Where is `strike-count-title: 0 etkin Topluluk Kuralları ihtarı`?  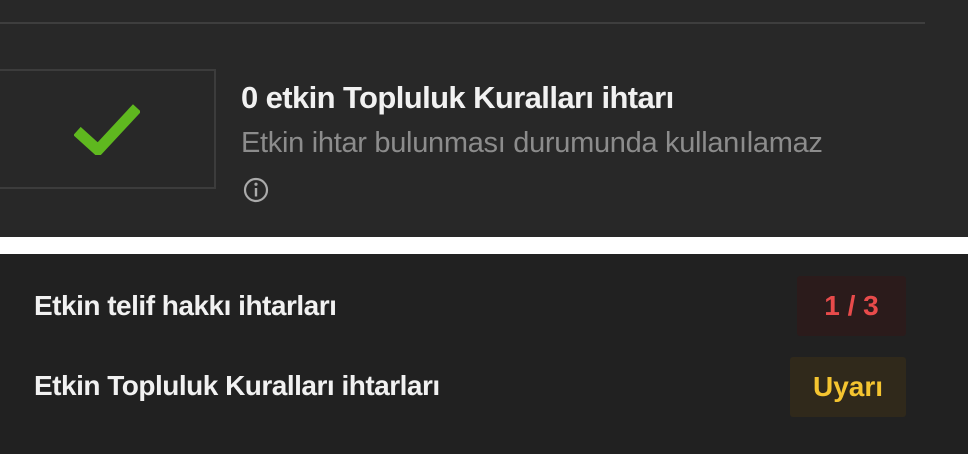
strike-count-title: 0 etkin Topluluk Kuralları ihtarı is located at coordinates (457, 97).